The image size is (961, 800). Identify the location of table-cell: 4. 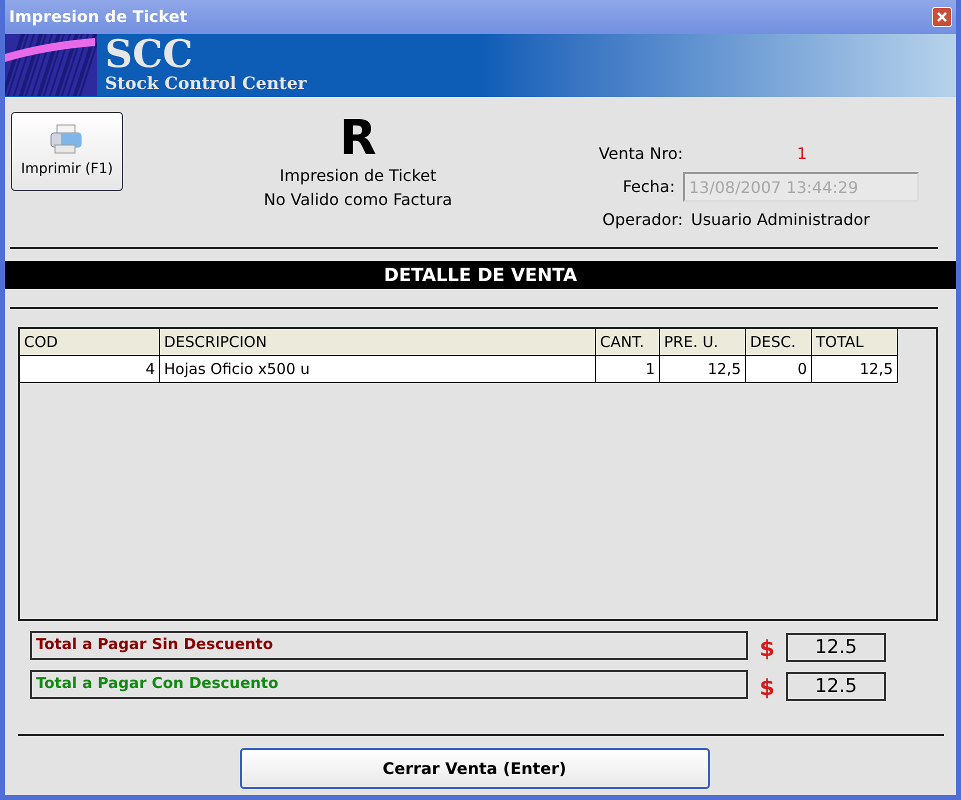
(90, 369).